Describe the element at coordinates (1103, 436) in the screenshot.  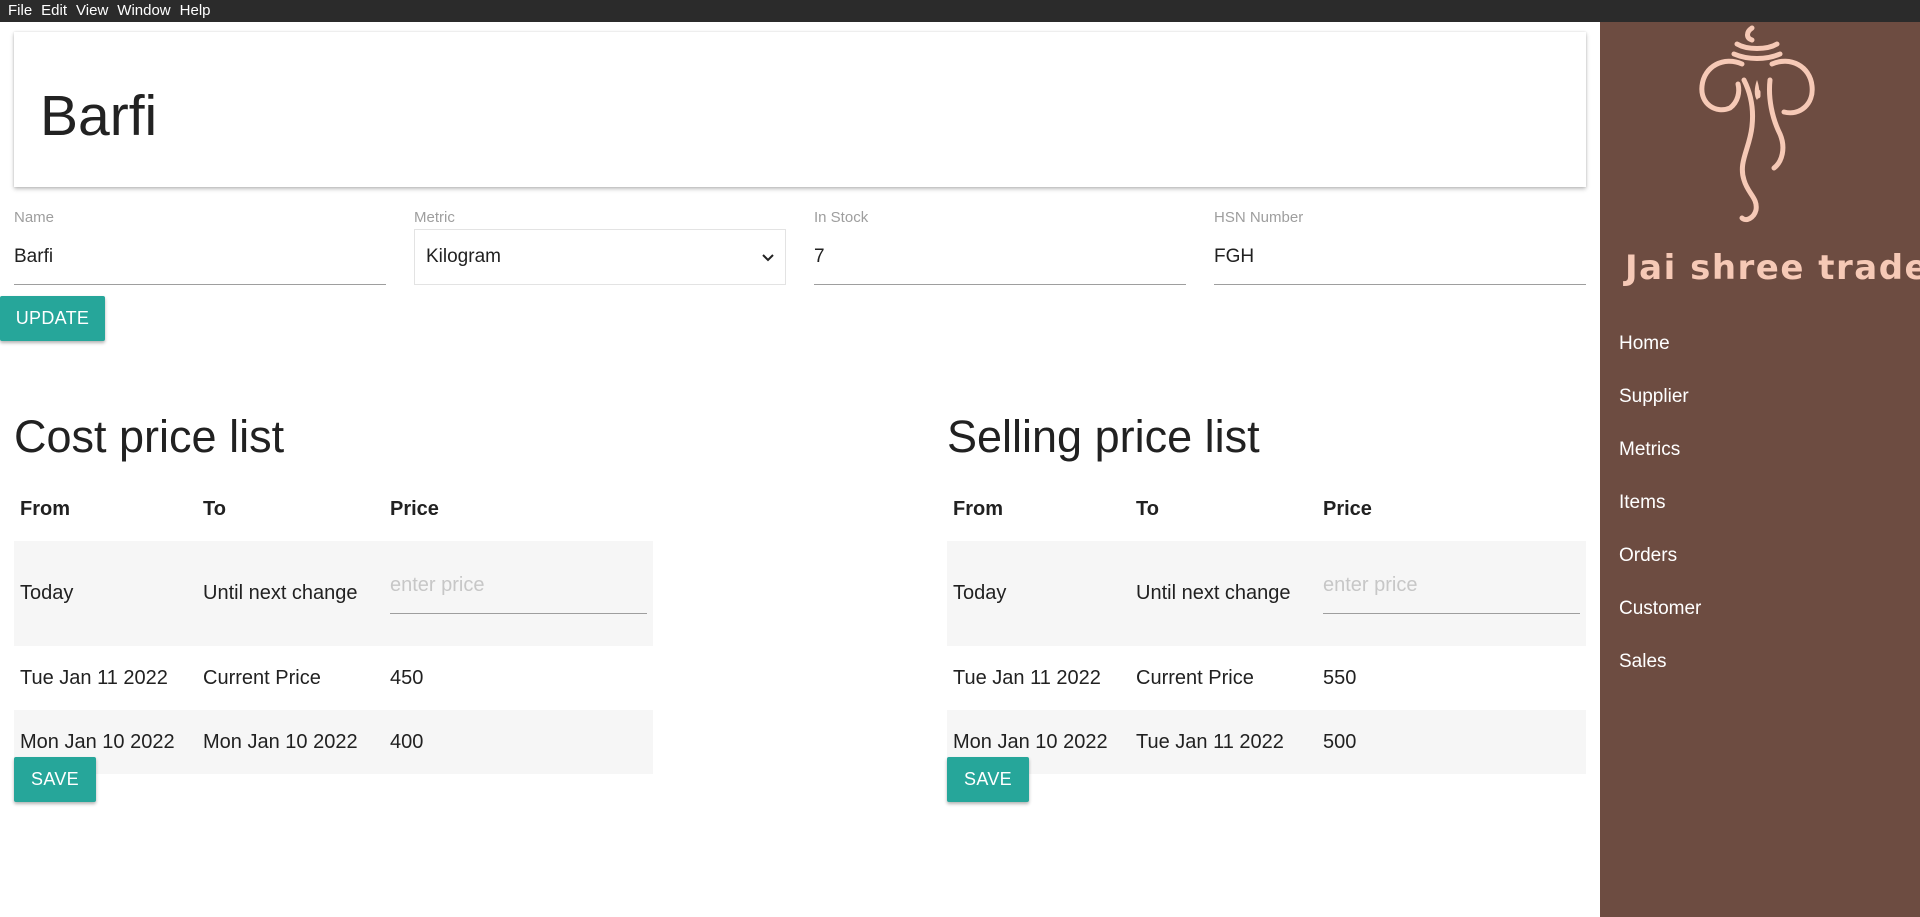
I see `selling-price-list-title: Selling price list` at that location.